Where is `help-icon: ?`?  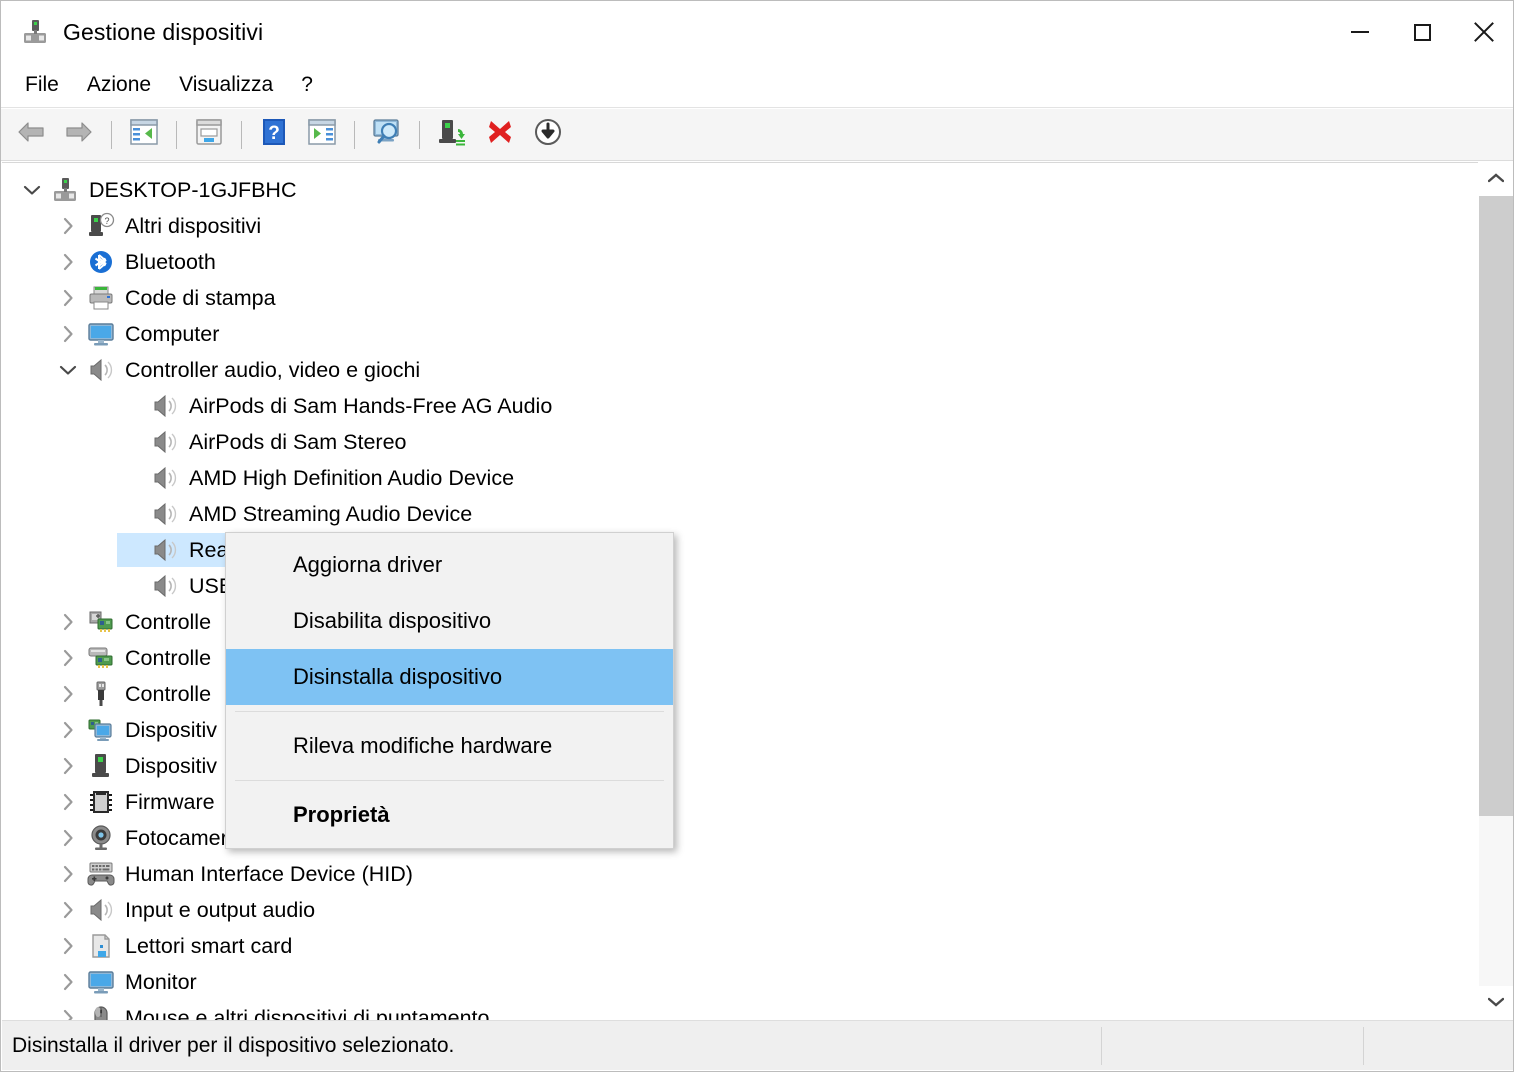
help-icon: ? is located at coordinates (274, 134).